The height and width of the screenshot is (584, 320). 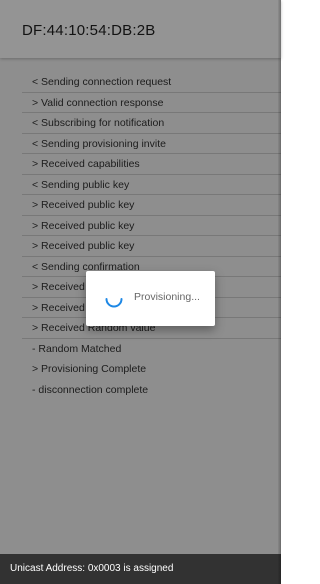 I want to click on snackbar-text: Unicast Address: 0x0003 is assigned, so click(x=92, y=568).